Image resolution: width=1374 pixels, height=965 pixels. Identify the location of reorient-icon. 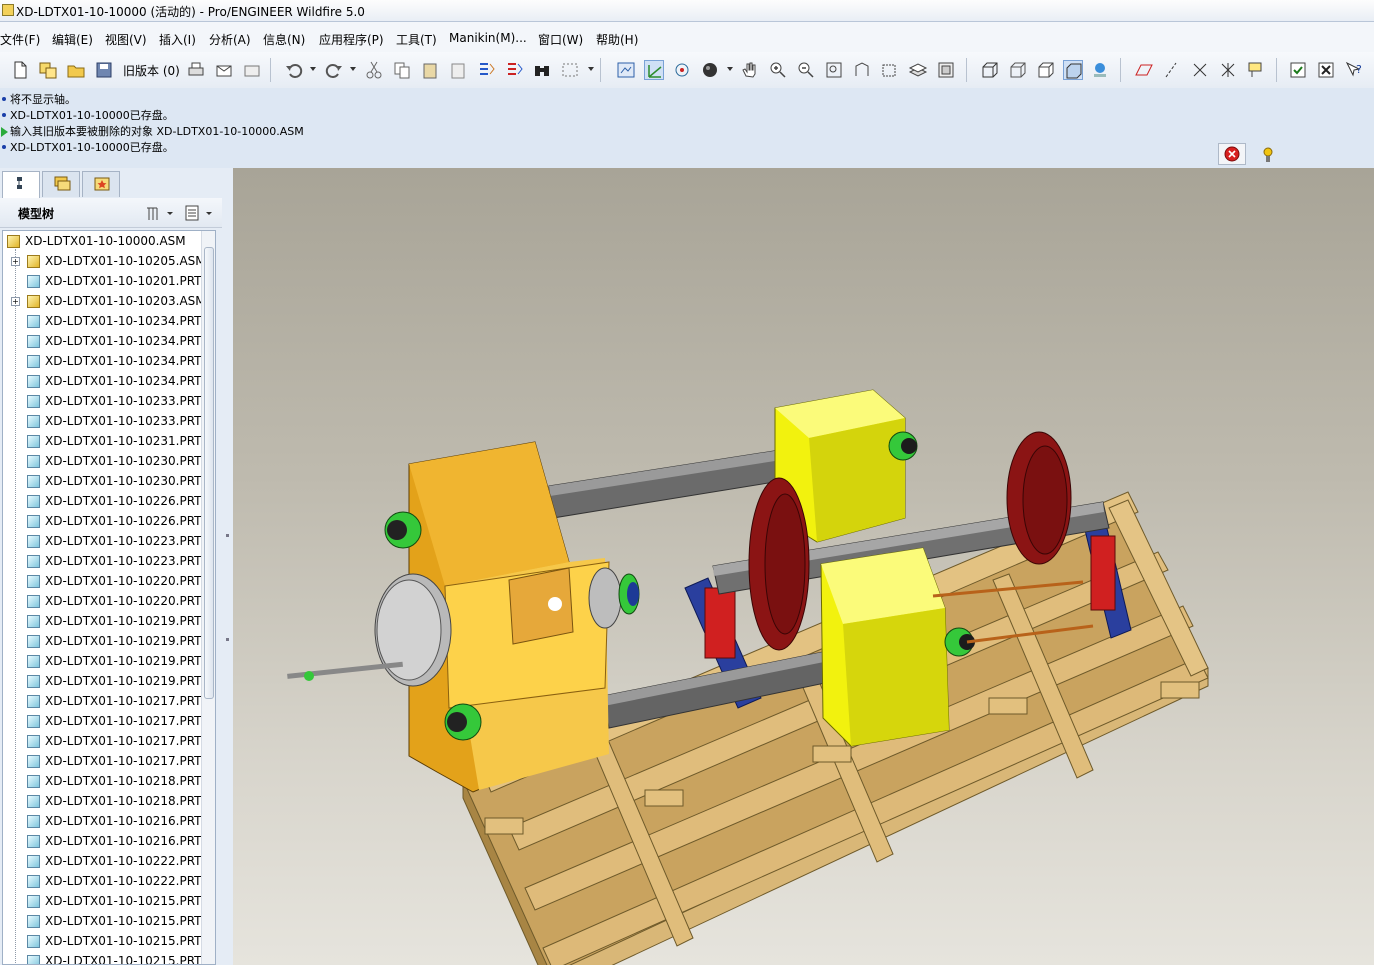
(862, 70).